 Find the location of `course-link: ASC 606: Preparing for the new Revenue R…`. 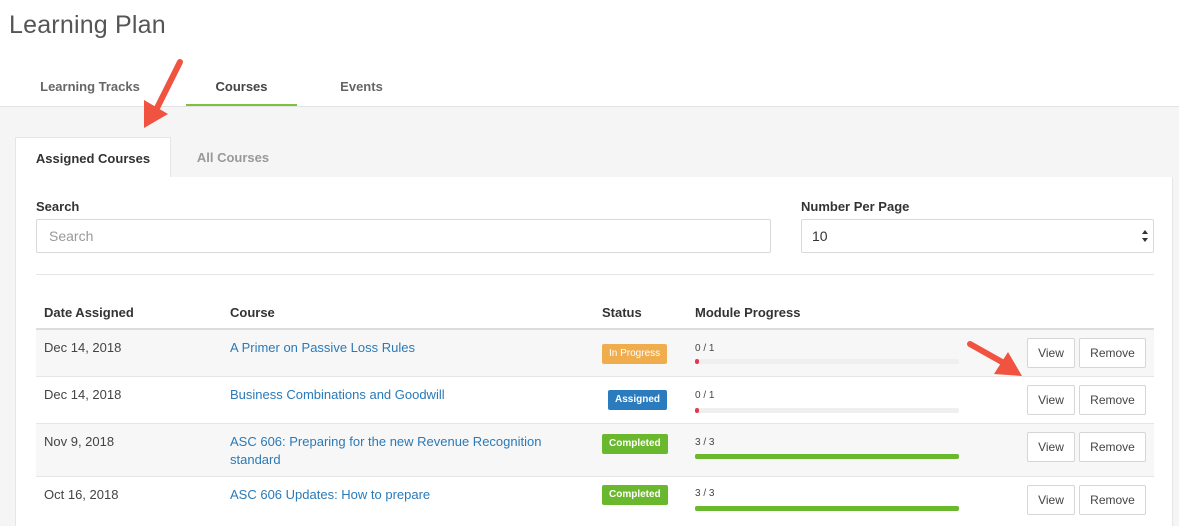

course-link: ASC 606: Preparing for the new Revenue R… is located at coordinates (405, 451).